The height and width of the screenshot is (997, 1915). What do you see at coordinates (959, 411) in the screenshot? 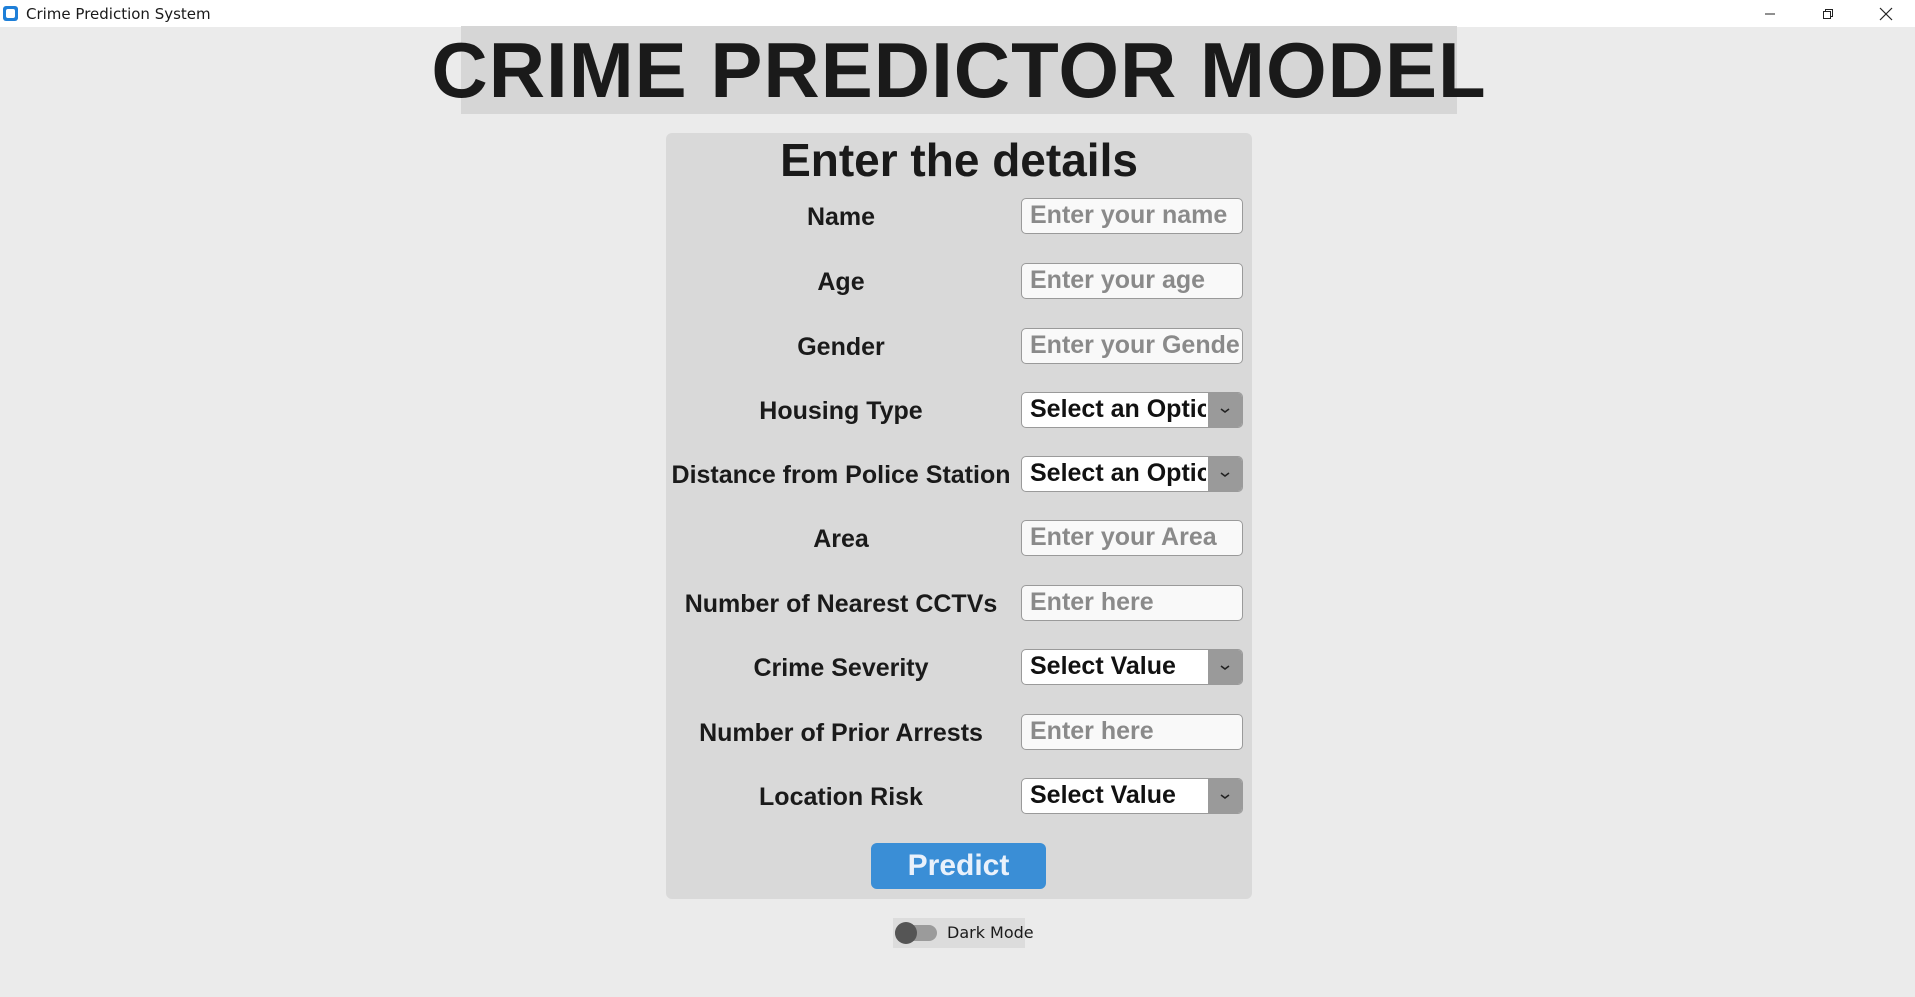
I see `housing-type-row: Housing Type Select an Optic` at bounding box center [959, 411].